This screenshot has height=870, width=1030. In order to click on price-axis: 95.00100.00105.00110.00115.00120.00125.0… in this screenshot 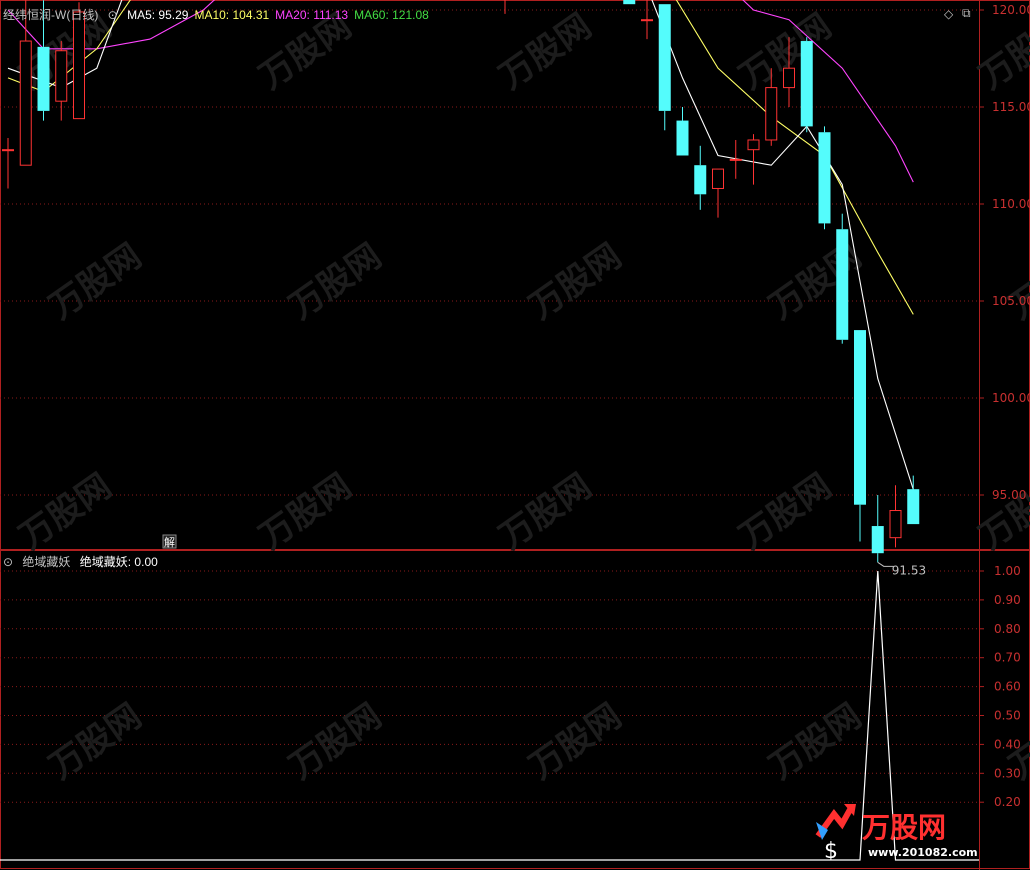, I will do `click(1004, 406)`.